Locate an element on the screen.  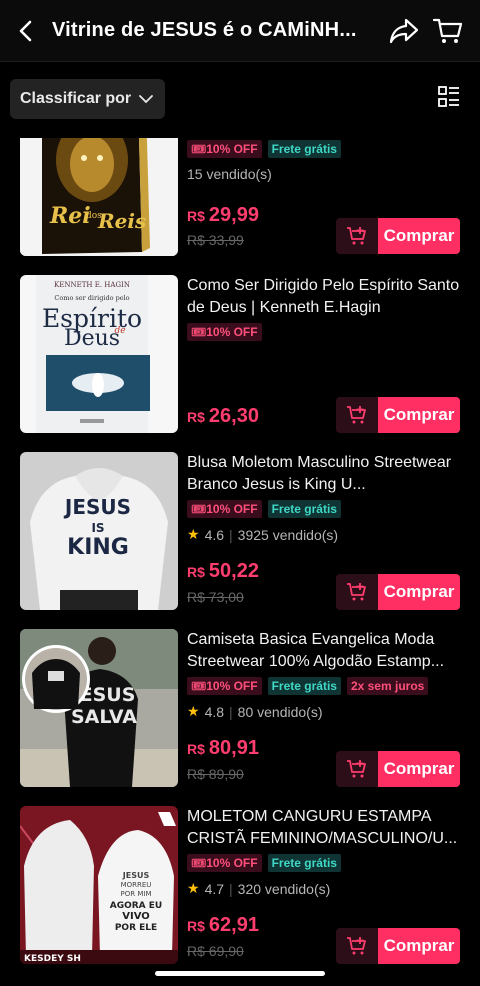
product-price: R$ 26,30 is located at coordinates (223, 416).